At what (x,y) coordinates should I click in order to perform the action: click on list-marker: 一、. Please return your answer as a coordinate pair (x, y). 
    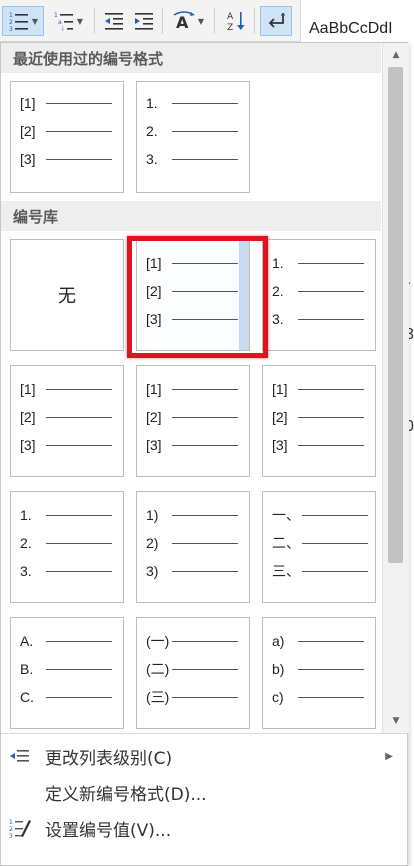
    Looking at the image, I should click on (286, 515).